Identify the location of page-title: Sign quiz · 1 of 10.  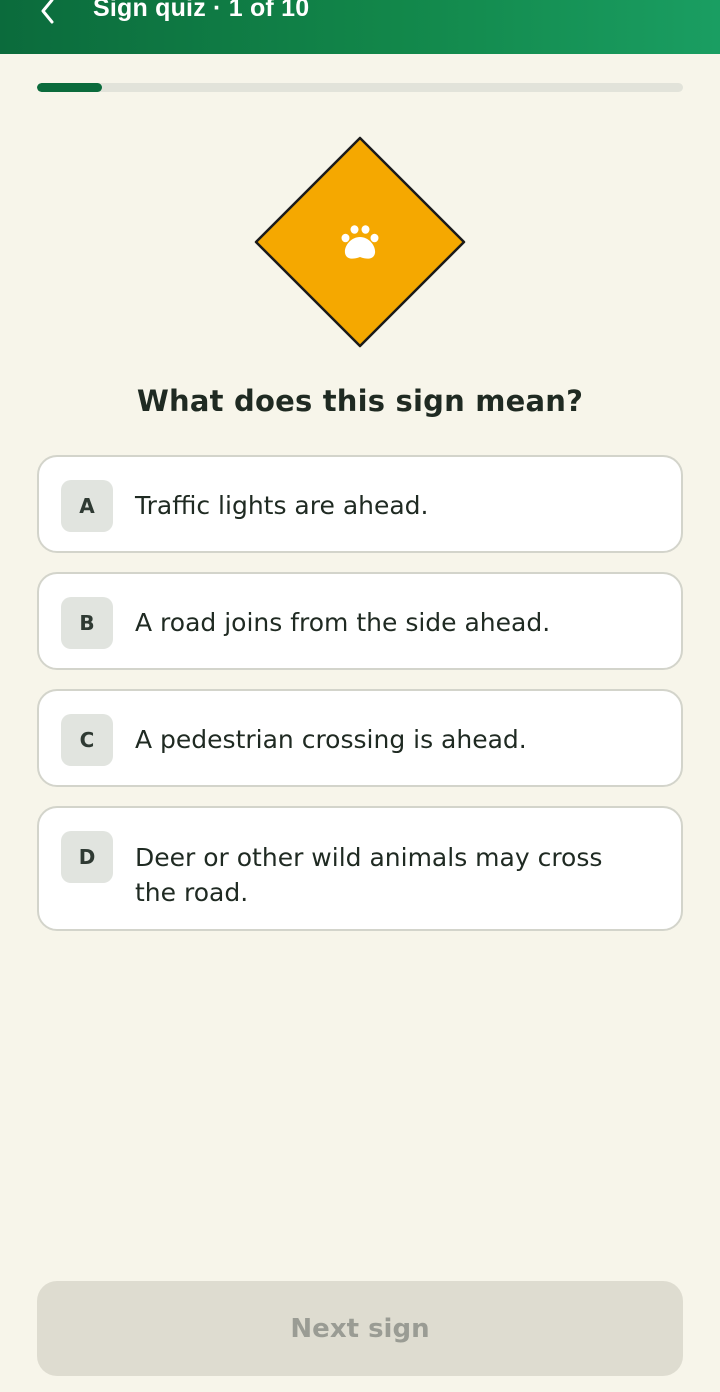
(201, 11).